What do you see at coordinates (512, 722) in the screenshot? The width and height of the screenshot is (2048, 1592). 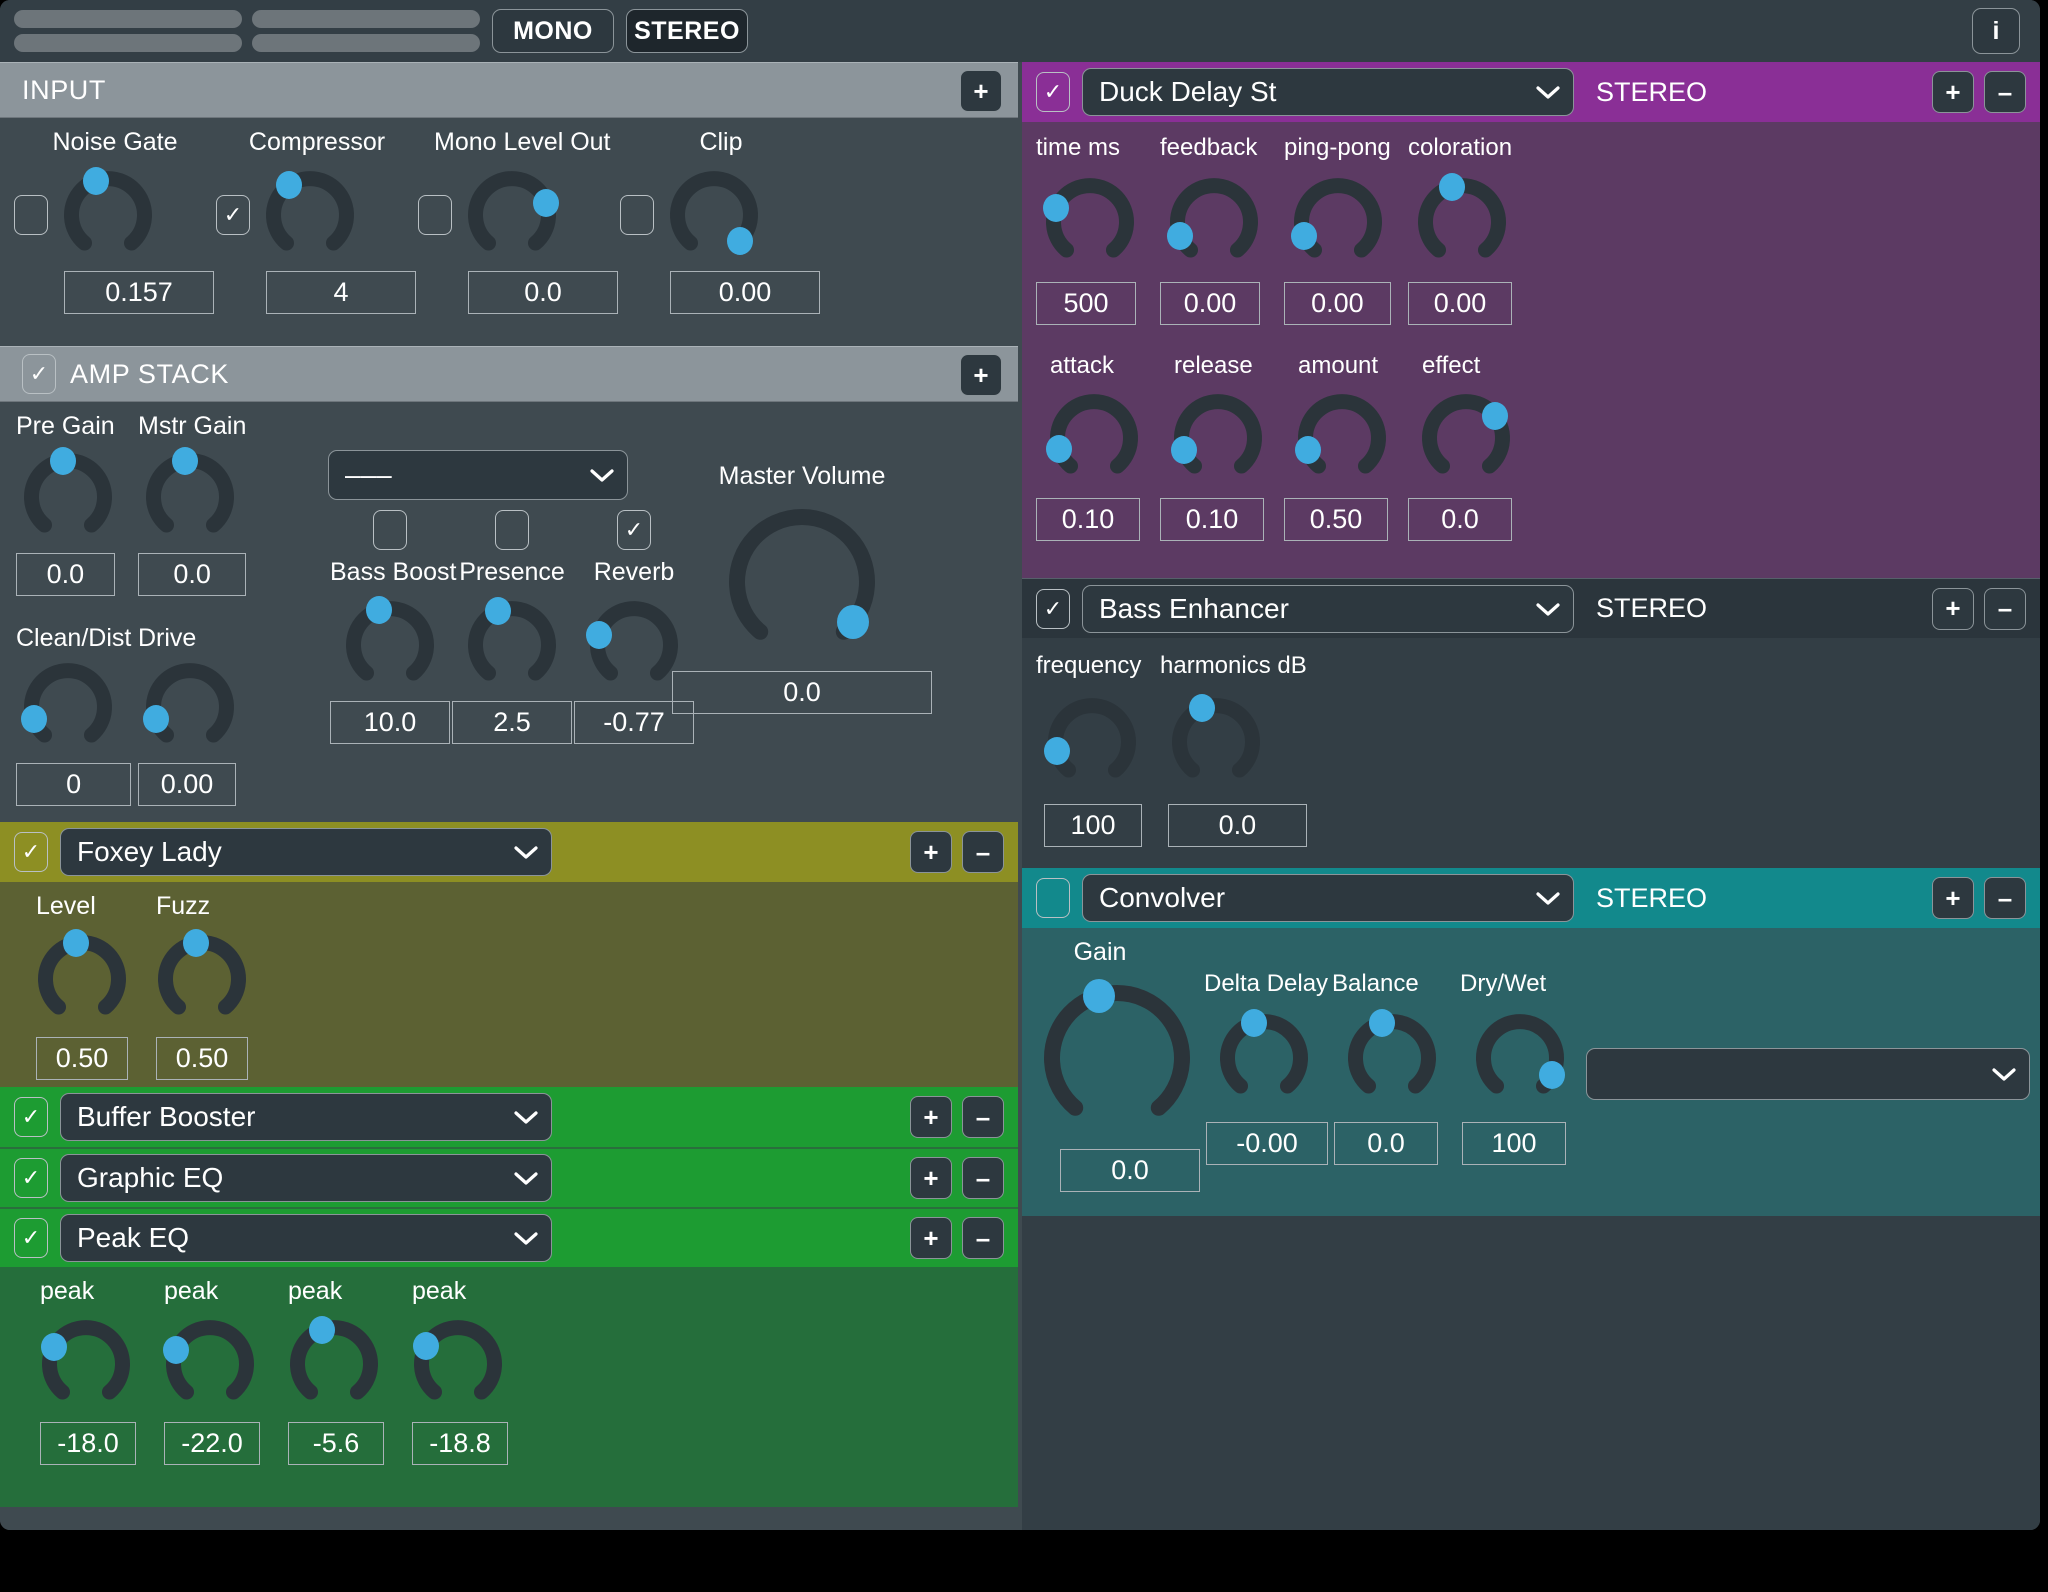 I see `value-field: 2.5` at bounding box center [512, 722].